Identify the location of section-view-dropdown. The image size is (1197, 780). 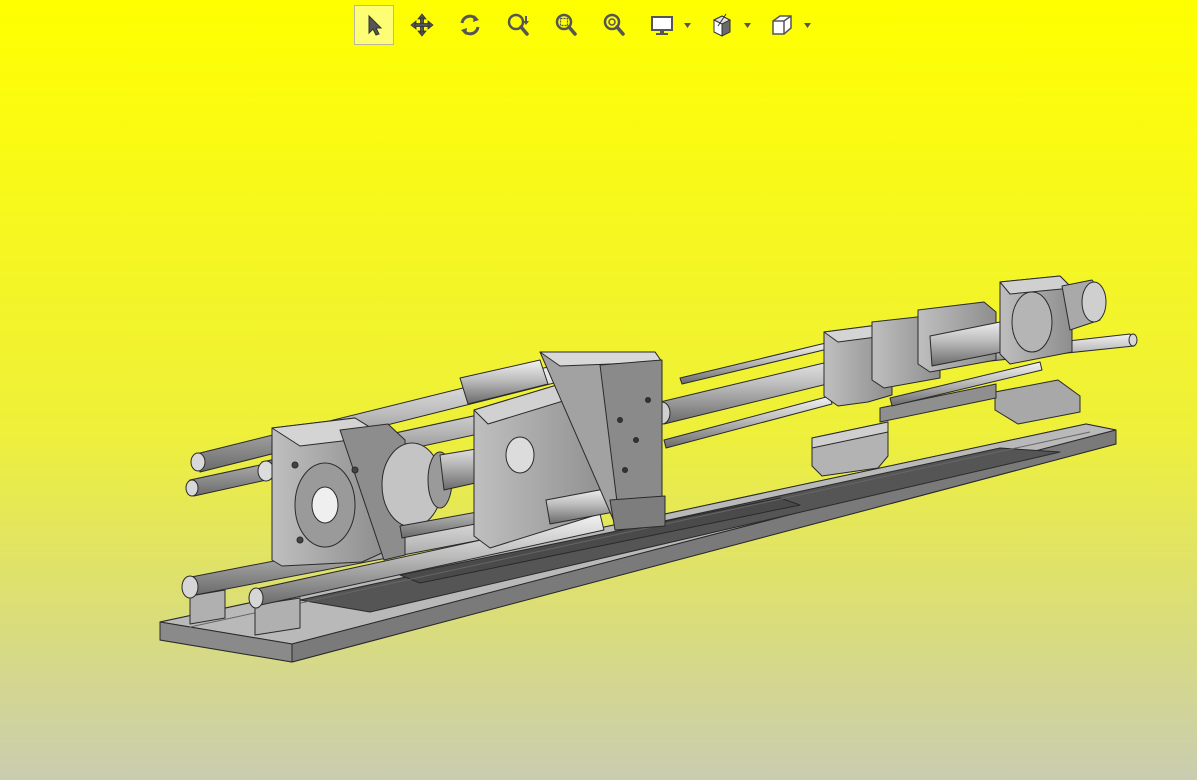
(747, 25).